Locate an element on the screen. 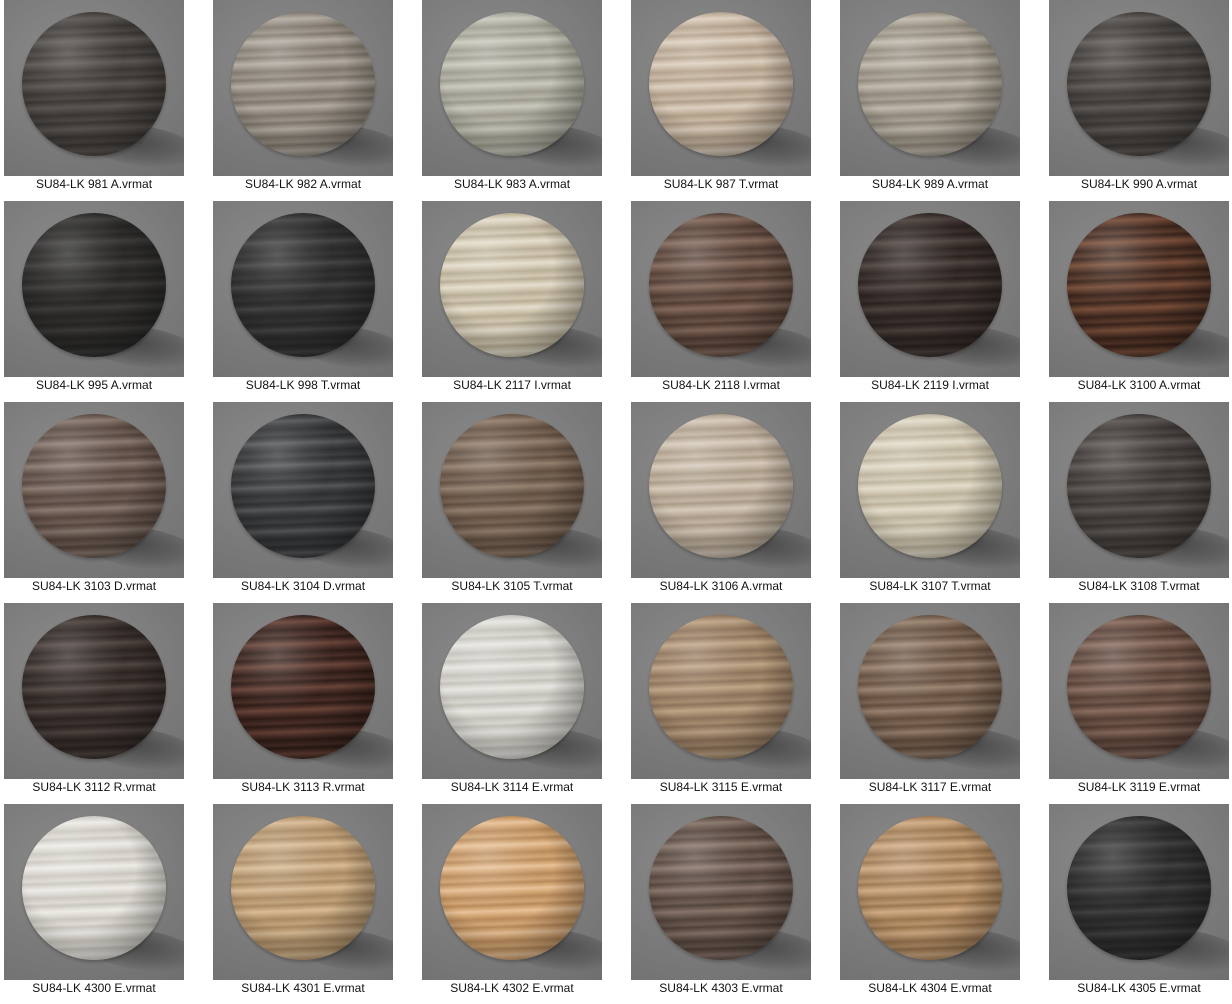 The image size is (1232, 1004). material-tile: SU84-LK 981 A.vrmat is located at coordinates (94, 98).